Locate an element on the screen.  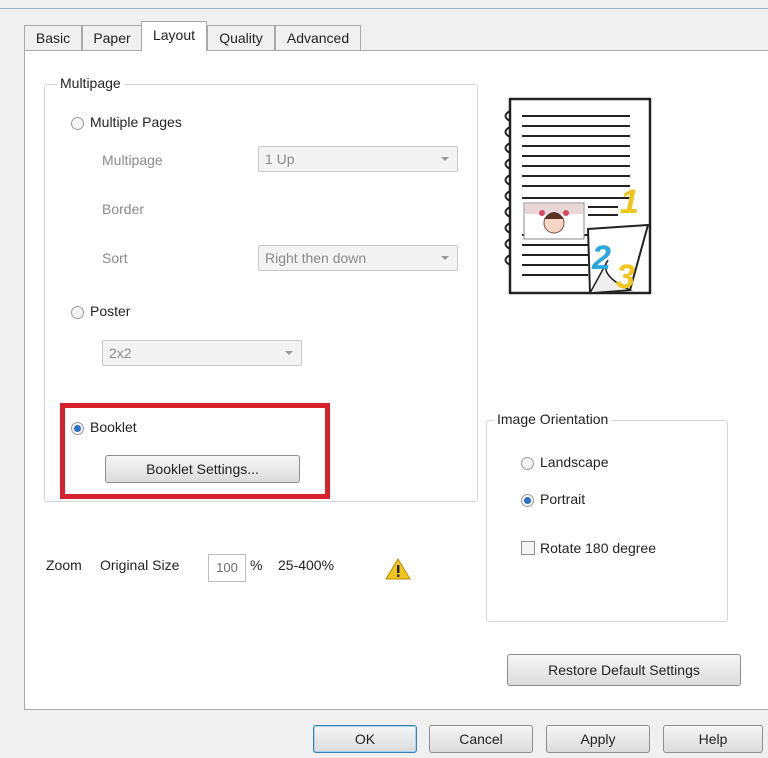
multipage-label: Multipage is located at coordinates (132, 160).